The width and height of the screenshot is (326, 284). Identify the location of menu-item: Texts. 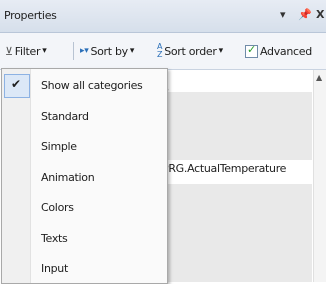
(84, 239).